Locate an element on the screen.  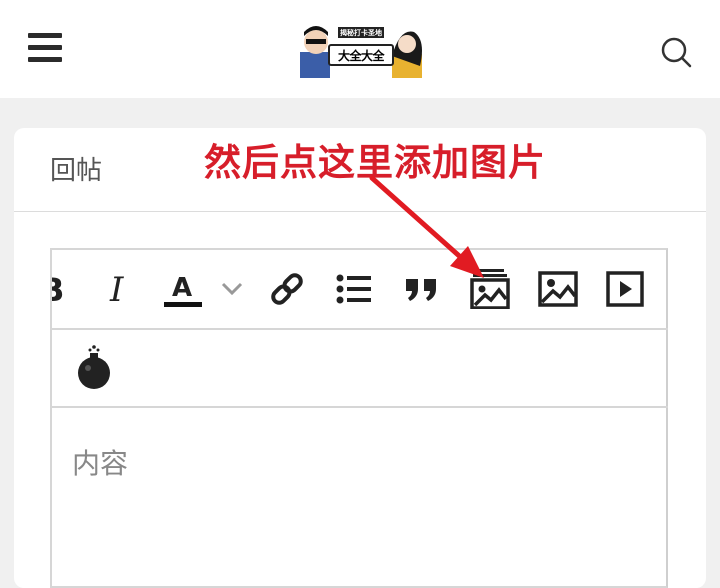
svg-text: B is located at coordinates (58, 289).